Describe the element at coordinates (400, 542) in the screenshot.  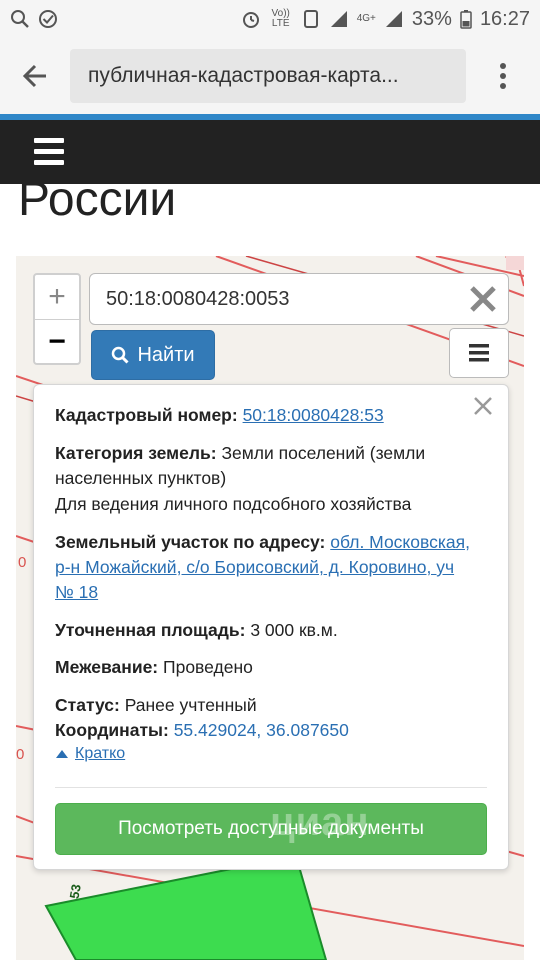
I see `address-link-1: обл. Московская,` at that location.